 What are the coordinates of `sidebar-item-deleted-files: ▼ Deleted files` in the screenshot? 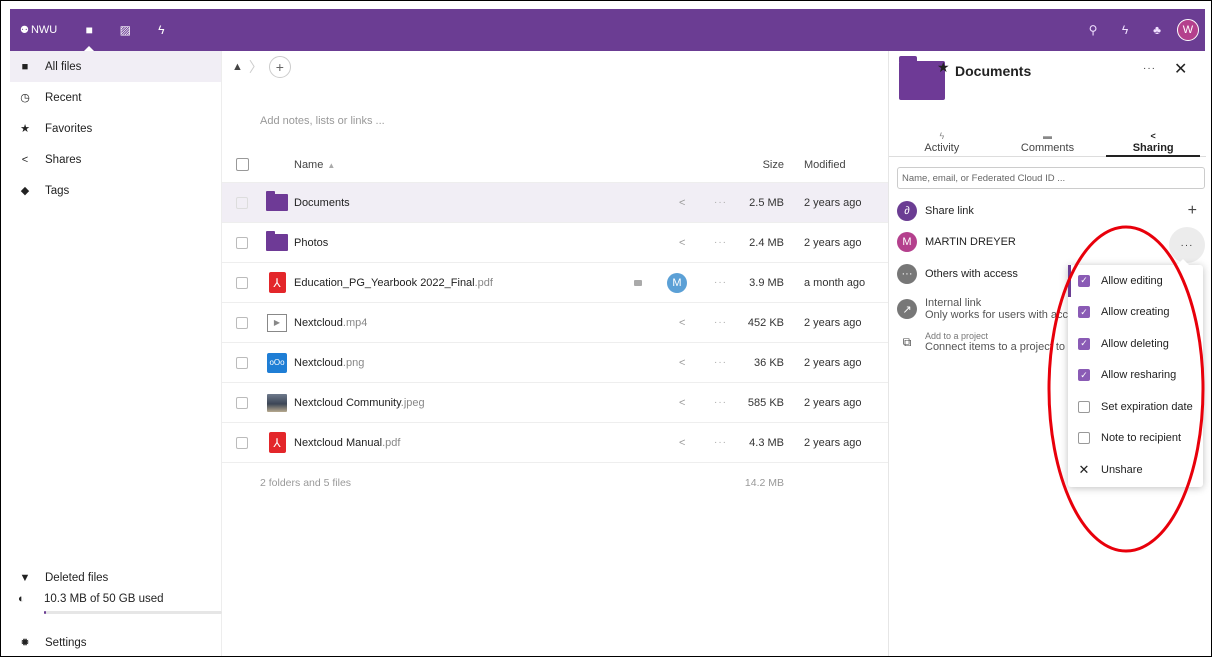 It's located at (115, 577).